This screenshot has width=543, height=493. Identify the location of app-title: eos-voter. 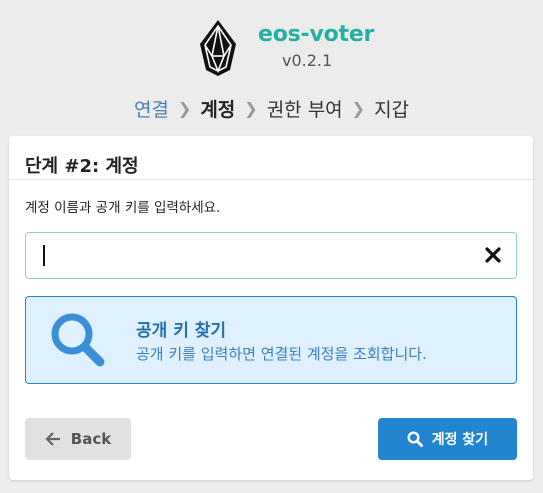
(316, 34).